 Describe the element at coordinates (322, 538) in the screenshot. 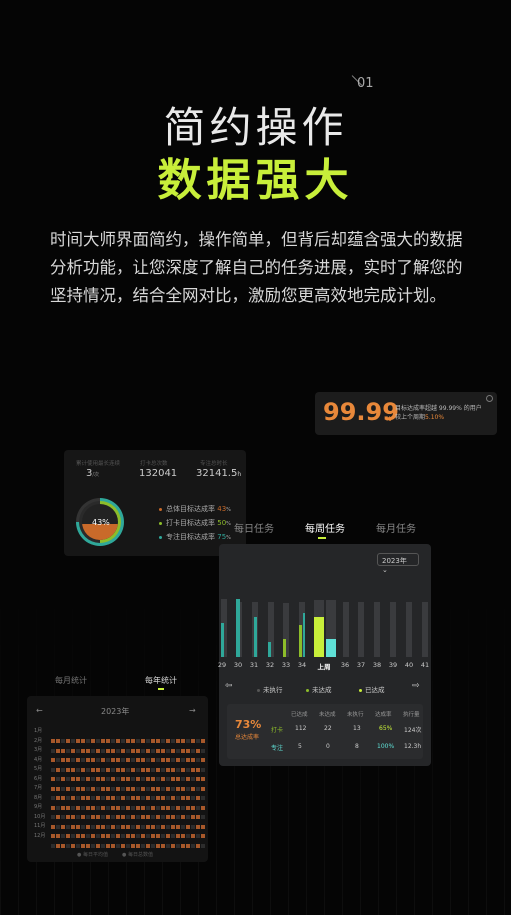

I see `tab-active-indicator` at that location.